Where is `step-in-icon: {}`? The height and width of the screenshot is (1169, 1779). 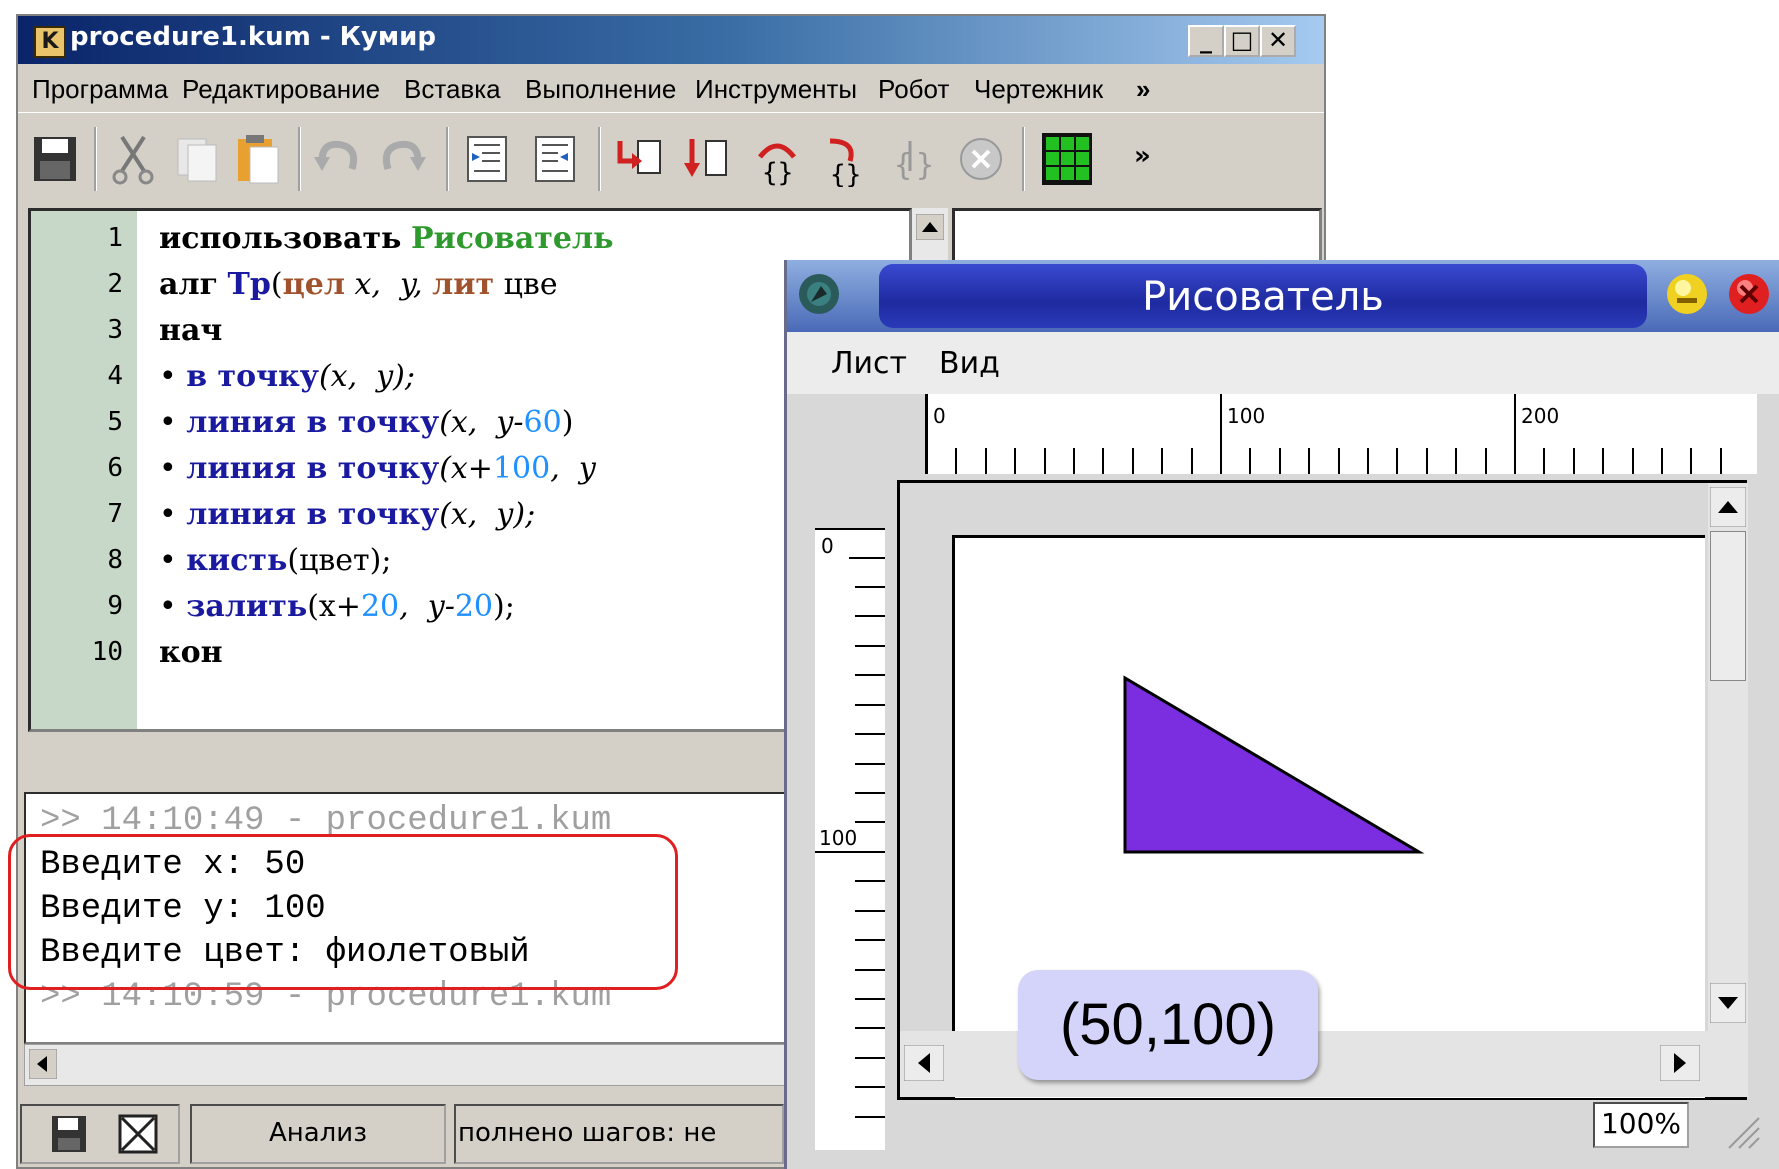 step-in-icon: {} is located at coordinates (777, 159).